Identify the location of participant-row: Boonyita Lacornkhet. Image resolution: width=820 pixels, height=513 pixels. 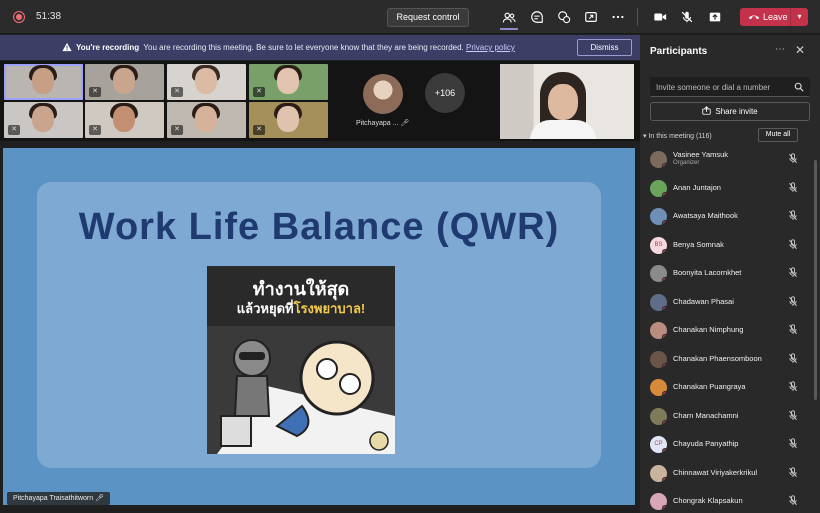
(726, 273).